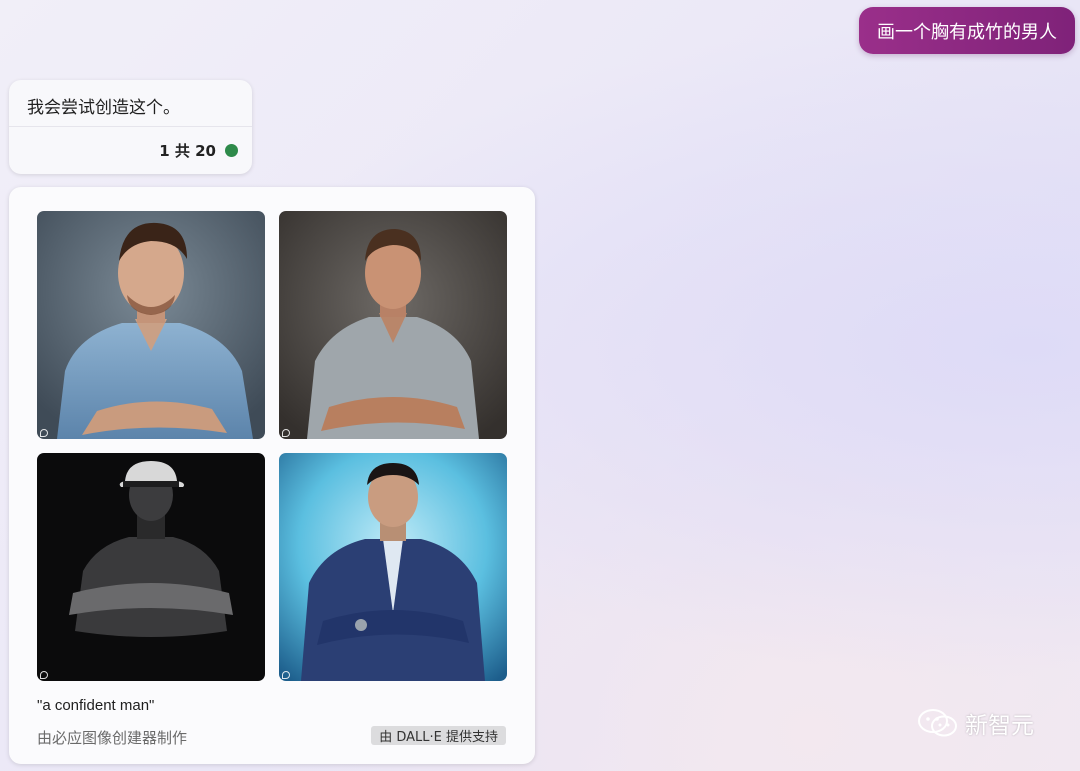 This screenshot has width=1080, height=771. Describe the element at coordinates (187, 151) in the screenshot. I see `response-counter: 1 共 20` at that location.